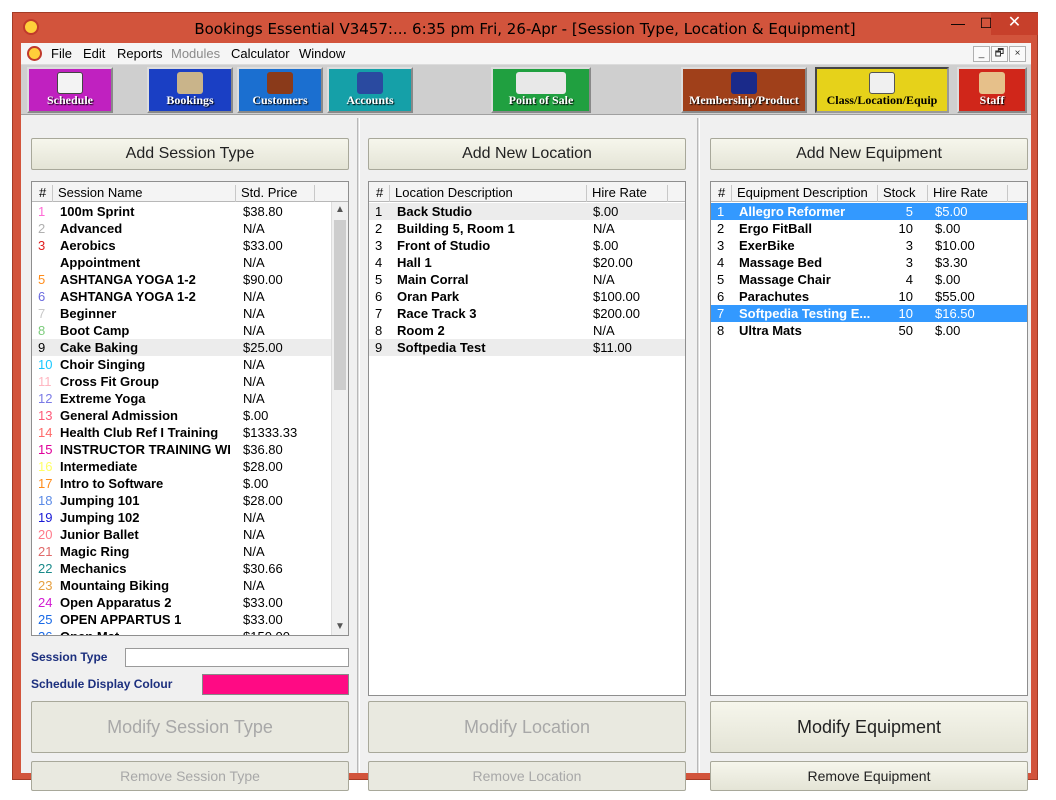 This screenshot has height=800, width=1056. I want to click on table-row: 8 Boot Camp N/A, so click(190, 330).